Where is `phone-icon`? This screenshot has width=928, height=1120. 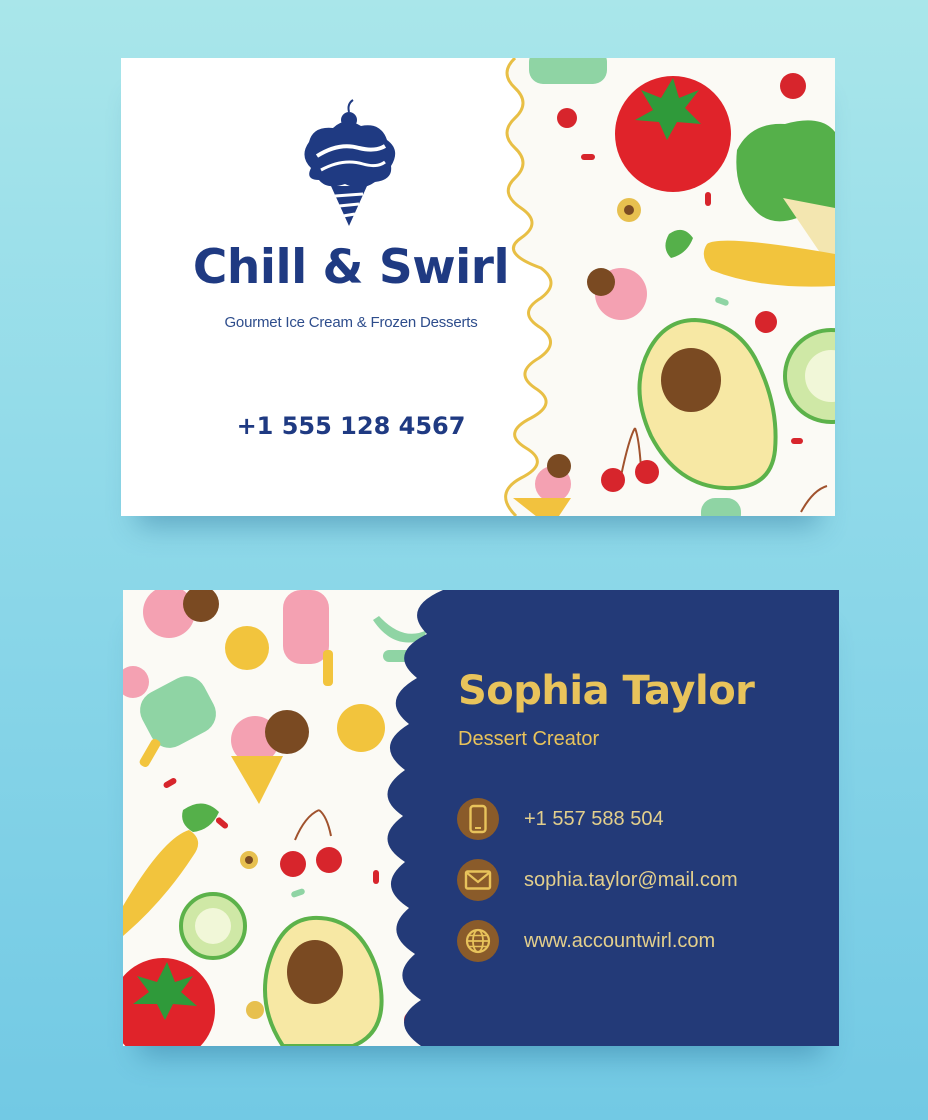
phone-icon is located at coordinates (478, 819).